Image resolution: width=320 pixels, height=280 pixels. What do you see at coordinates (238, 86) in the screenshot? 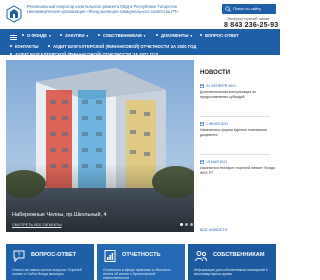
I see `news-date: 31 ОКТЯБРЯ 2021` at bounding box center [238, 86].